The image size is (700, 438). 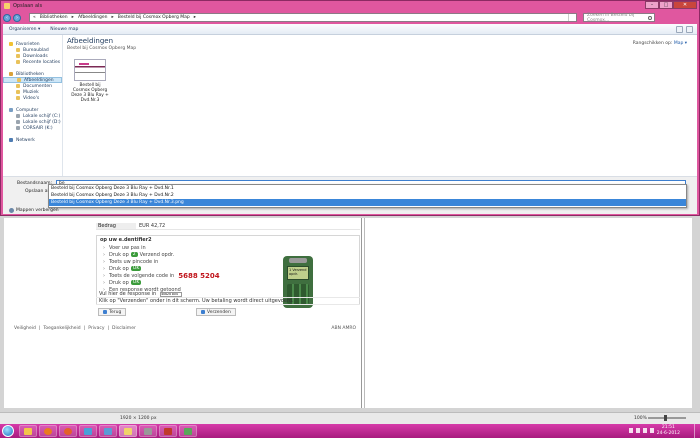 I want to click on command-bar: Organiseren ▾ Nieuwe map, so click(x=350, y=29).